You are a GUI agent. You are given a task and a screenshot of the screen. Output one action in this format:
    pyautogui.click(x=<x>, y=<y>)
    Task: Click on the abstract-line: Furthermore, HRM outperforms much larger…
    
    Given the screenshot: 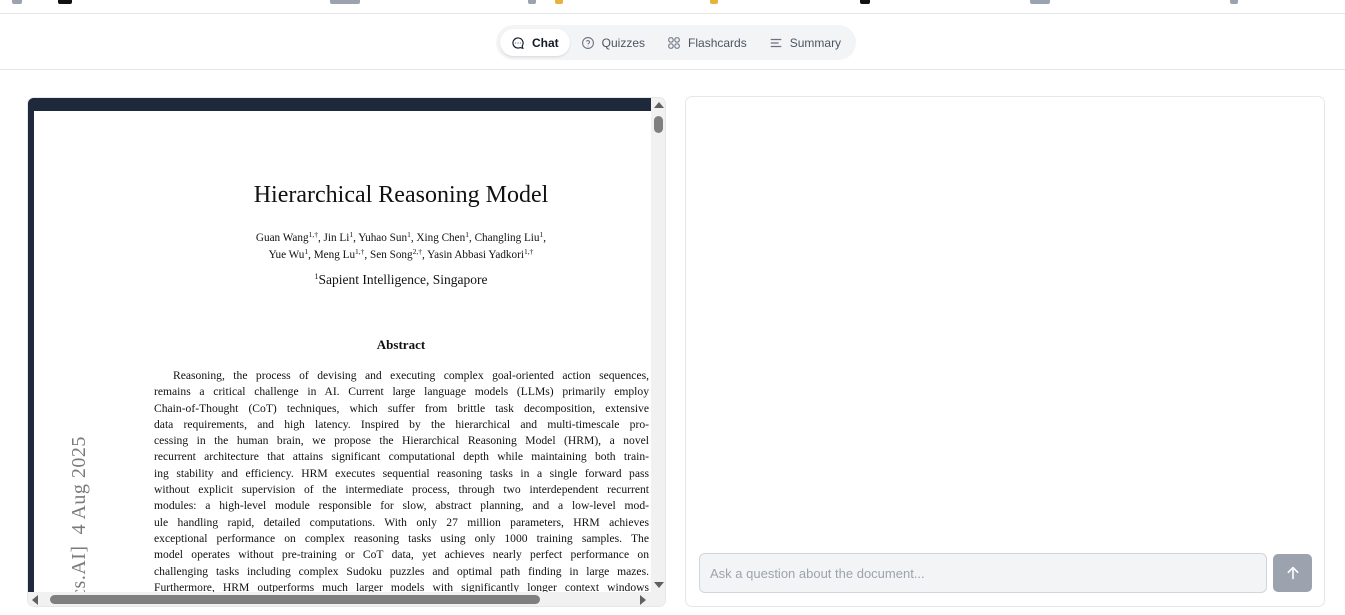 What is the action you would take?
    pyautogui.click(x=401, y=586)
    